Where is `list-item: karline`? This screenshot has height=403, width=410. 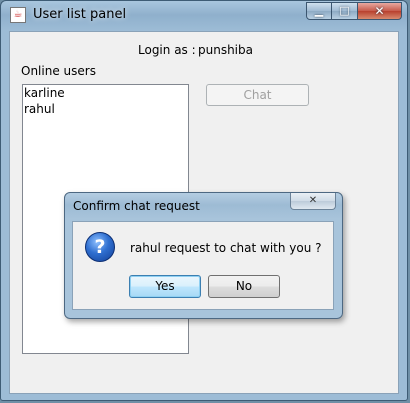
list-item: karline is located at coordinates (105, 93).